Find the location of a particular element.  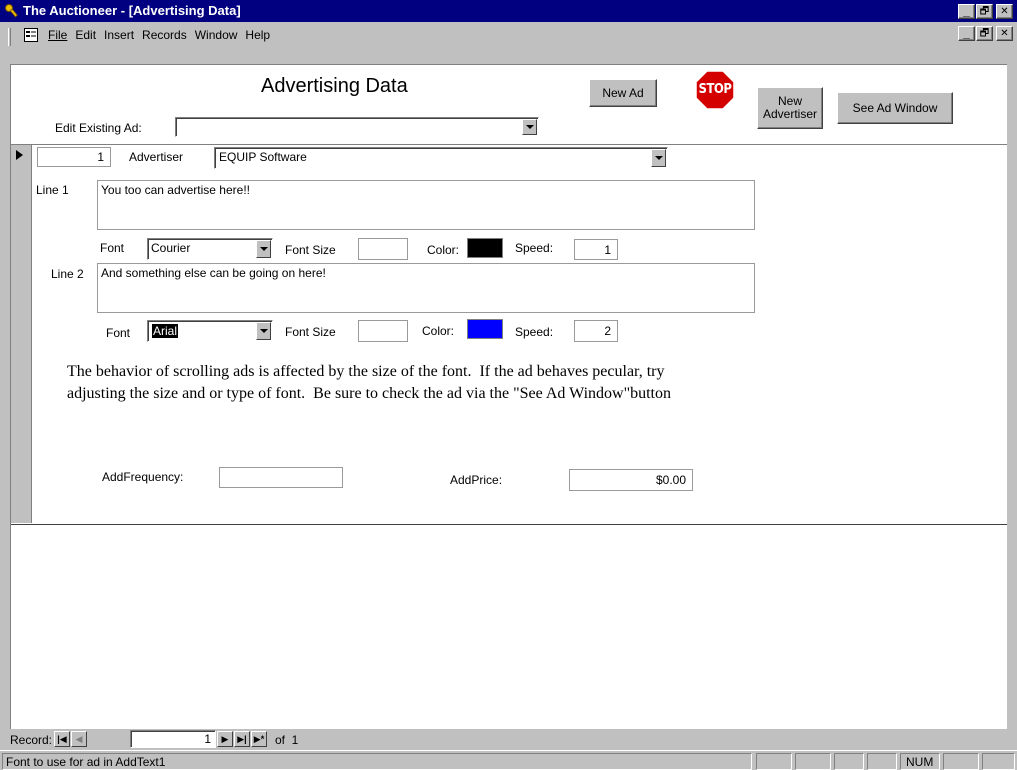

menu-items: File Edit Insert Records Window Help is located at coordinates (161, 35).